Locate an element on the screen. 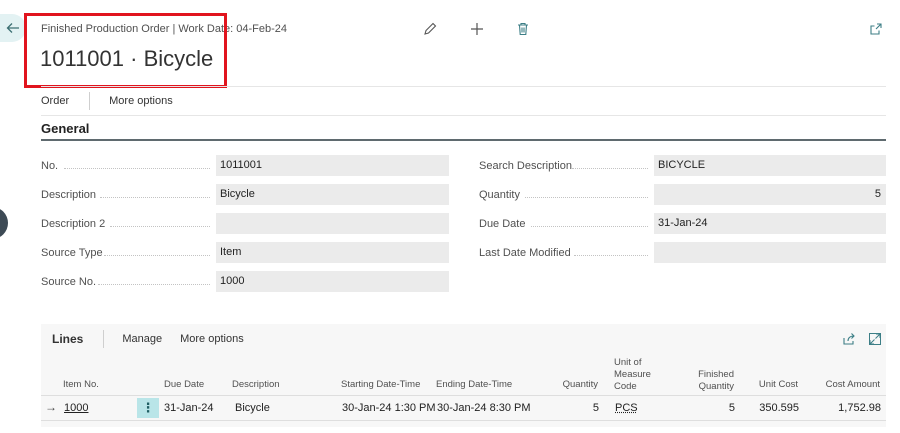 The width and height of the screenshot is (900, 433). description-2-field is located at coordinates (332, 223).